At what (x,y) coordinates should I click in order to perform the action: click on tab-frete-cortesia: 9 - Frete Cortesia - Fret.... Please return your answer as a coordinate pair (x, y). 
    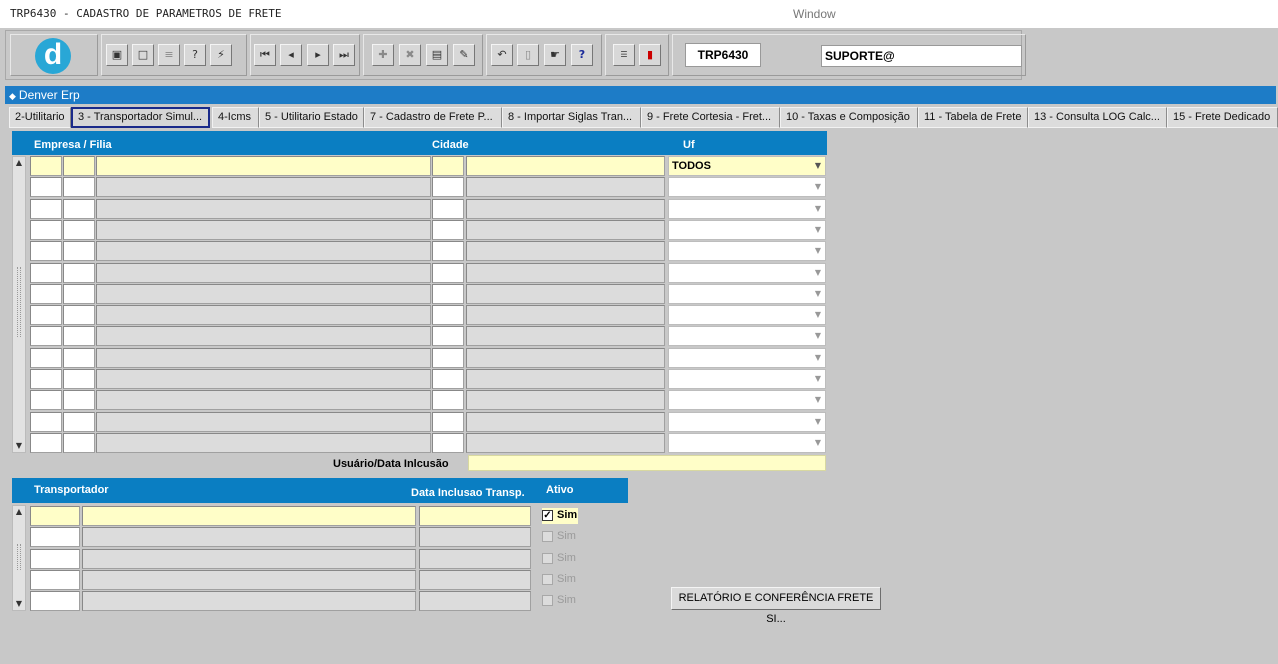
    Looking at the image, I should click on (710, 117).